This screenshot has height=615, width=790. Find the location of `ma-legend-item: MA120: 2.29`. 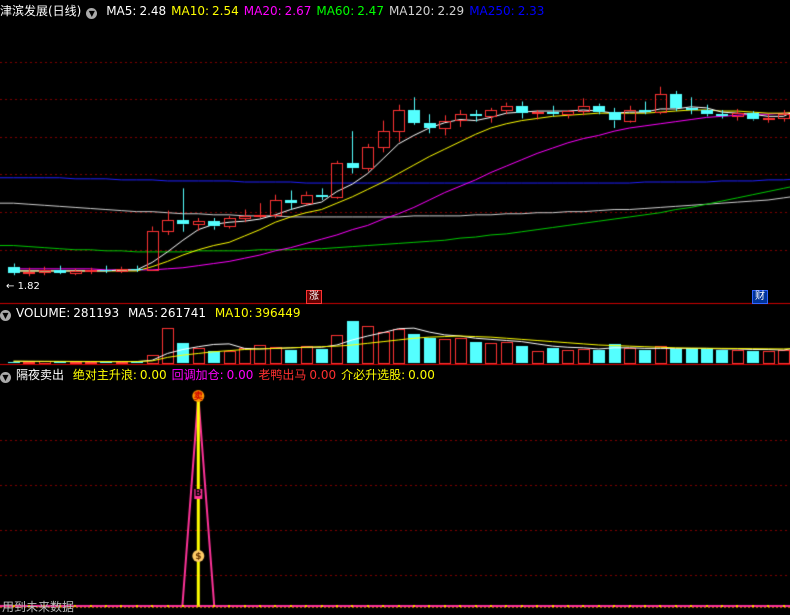

ma-legend-item: MA120: 2.29 is located at coordinates (426, 11).